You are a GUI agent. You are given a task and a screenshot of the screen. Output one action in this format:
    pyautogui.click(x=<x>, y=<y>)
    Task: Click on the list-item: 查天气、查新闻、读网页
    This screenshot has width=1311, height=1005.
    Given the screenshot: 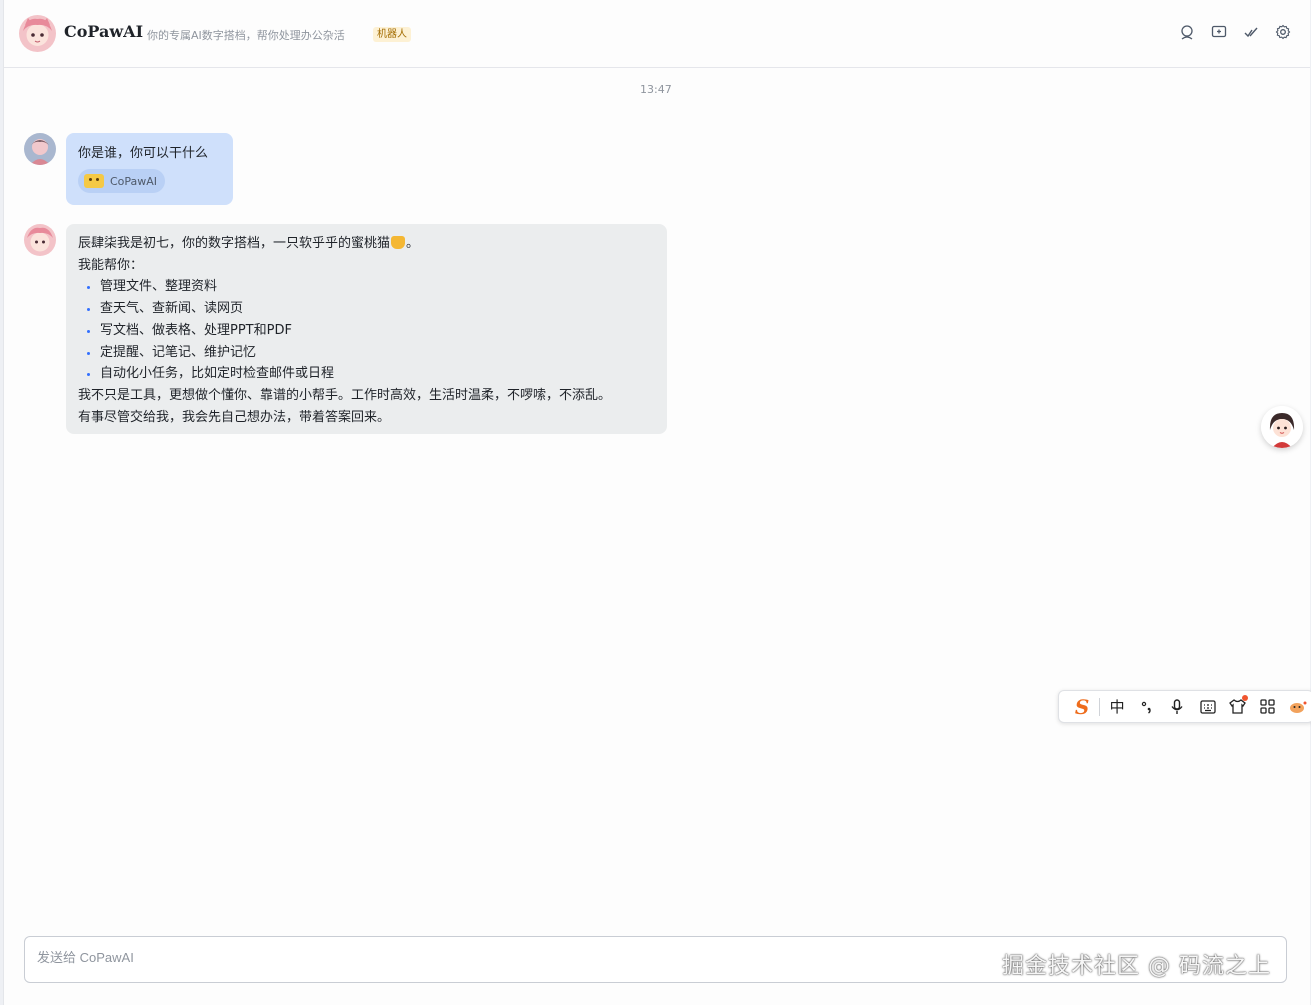 What is the action you would take?
    pyautogui.click(x=366, y=309)
    